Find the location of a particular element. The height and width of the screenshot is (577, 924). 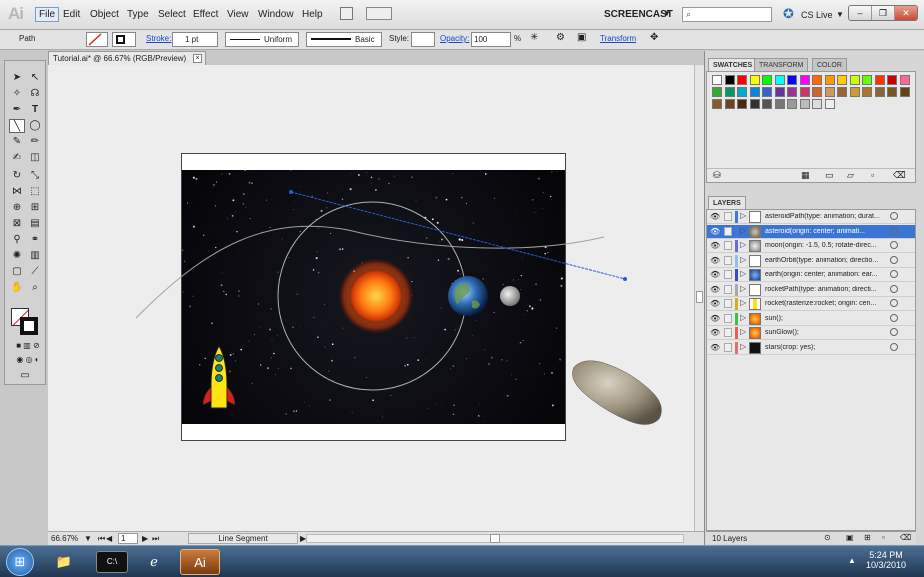

blob-brush-icon: ✍ is located at coordinates (17, 158).